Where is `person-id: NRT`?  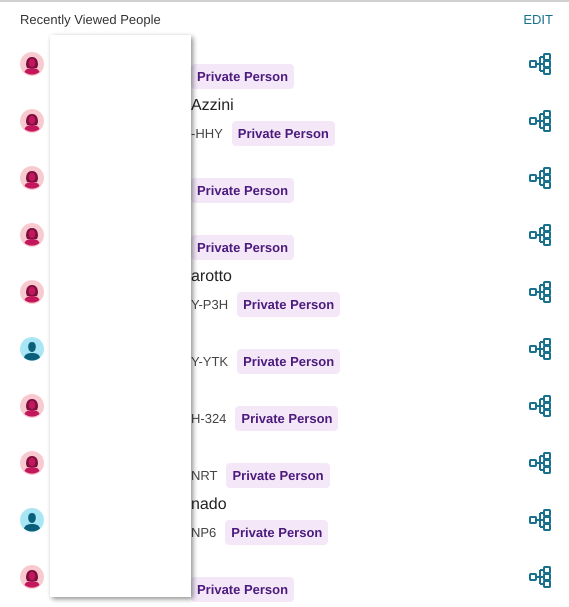 person-id: NRT is located at coordinates (204, 475).